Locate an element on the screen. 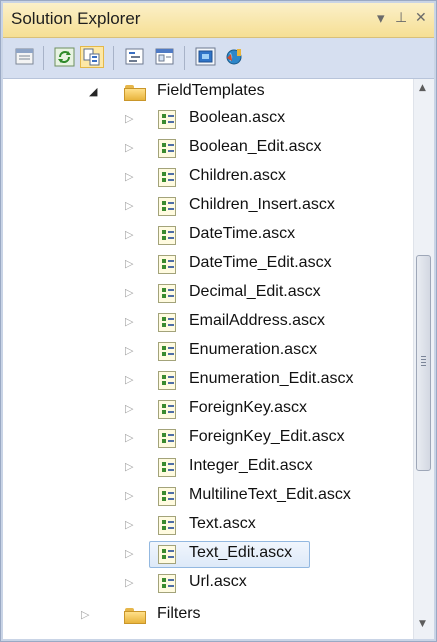 The height and width of the screenshot is (642, 437). tree-item-file: ▷ Text.ascx is located at coordinates (203, 525).